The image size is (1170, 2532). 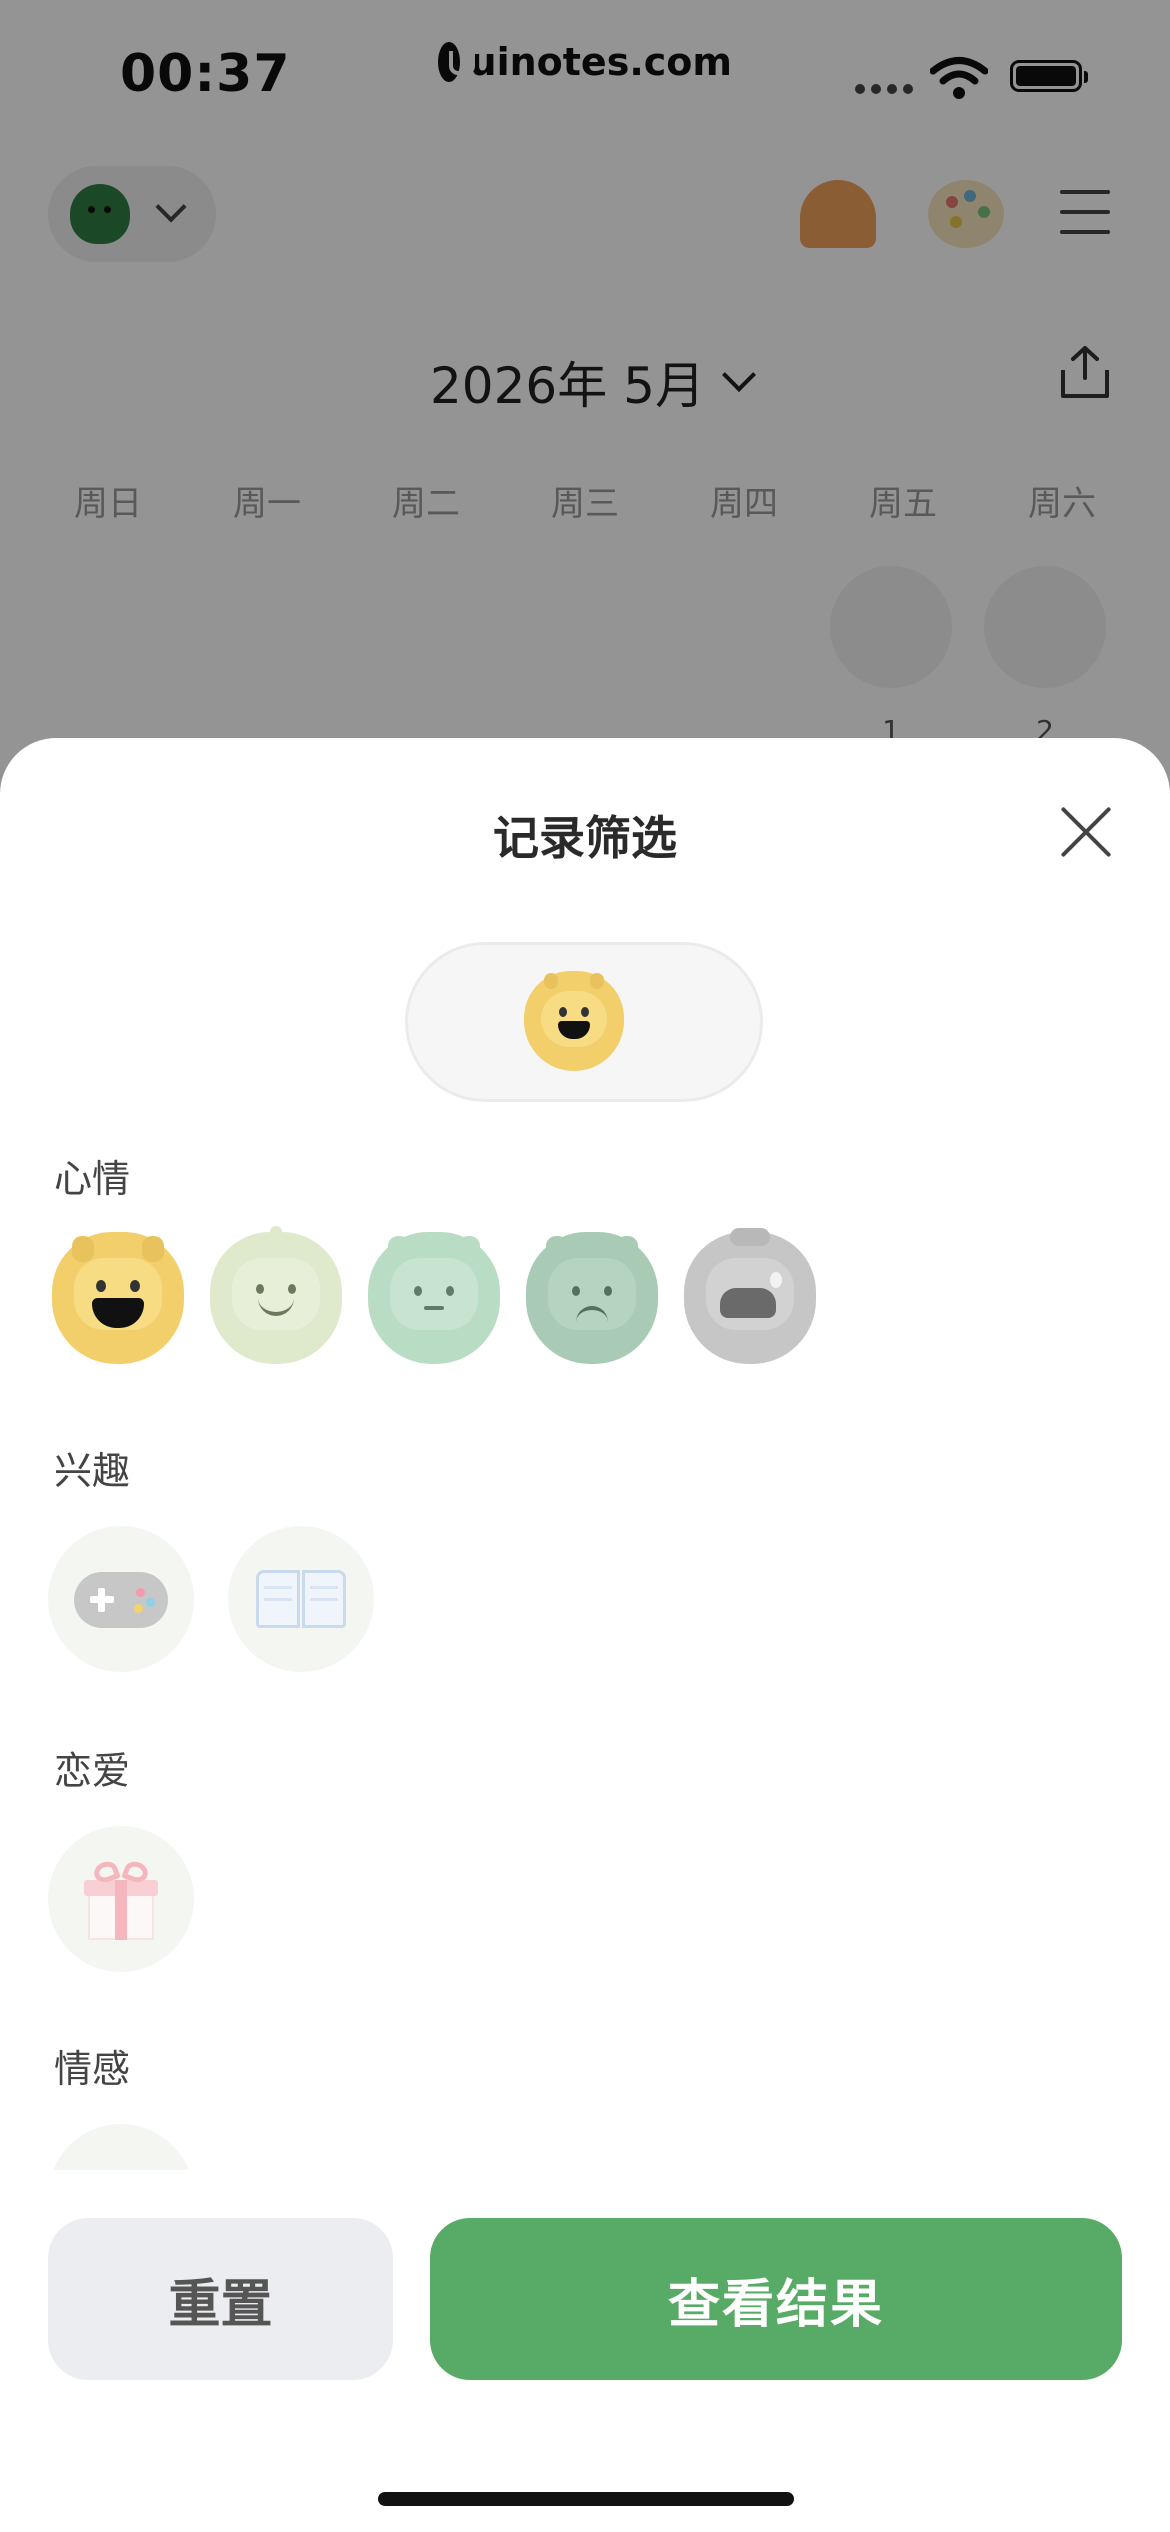 What do you see at coordinates (92, 1179) in the screenshot?
I see `section-label-mood: 心情` at bounding box center [92, 1179].